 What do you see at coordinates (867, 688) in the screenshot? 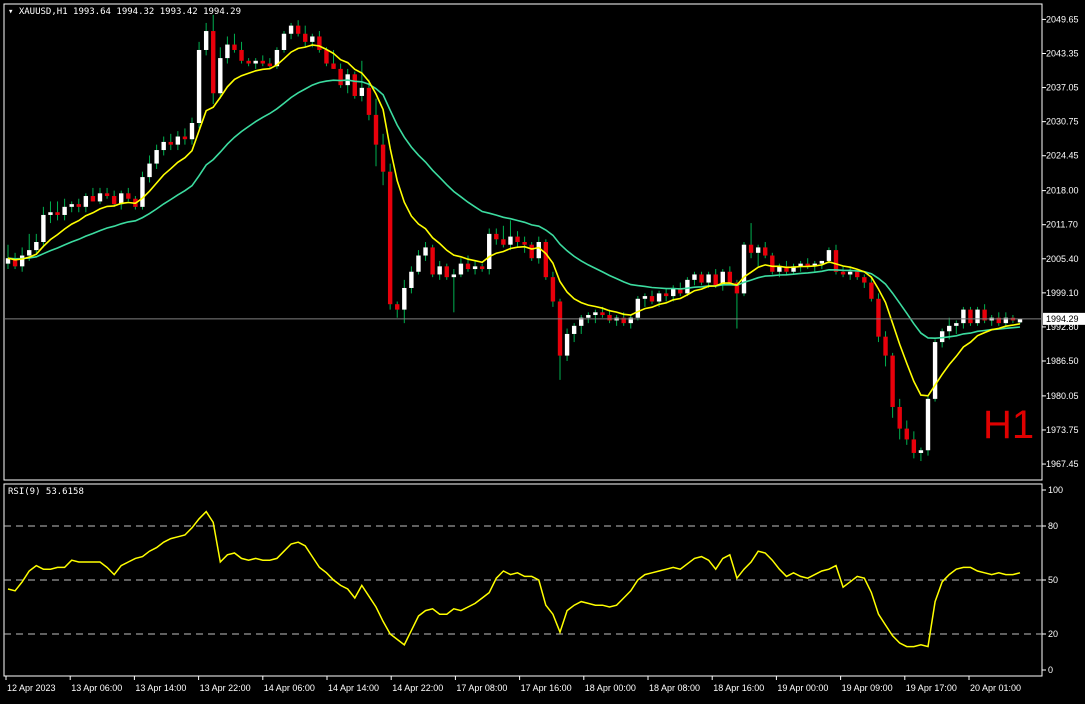
I see `time-tick-label: 19 Apr 09:00` at bounding box center [867, 688].